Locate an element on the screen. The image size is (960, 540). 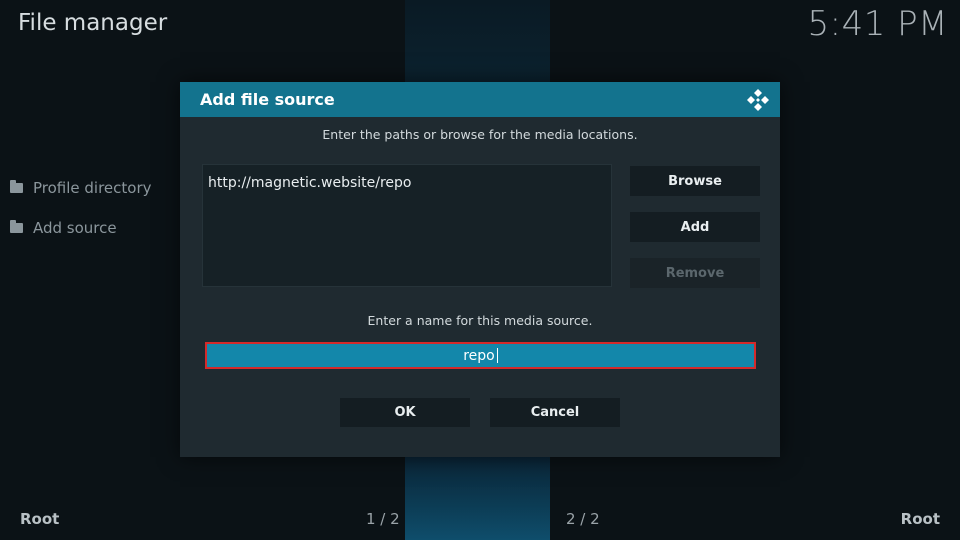
sidebar-item-label: Profile directory is located at coordinates (92, 188).